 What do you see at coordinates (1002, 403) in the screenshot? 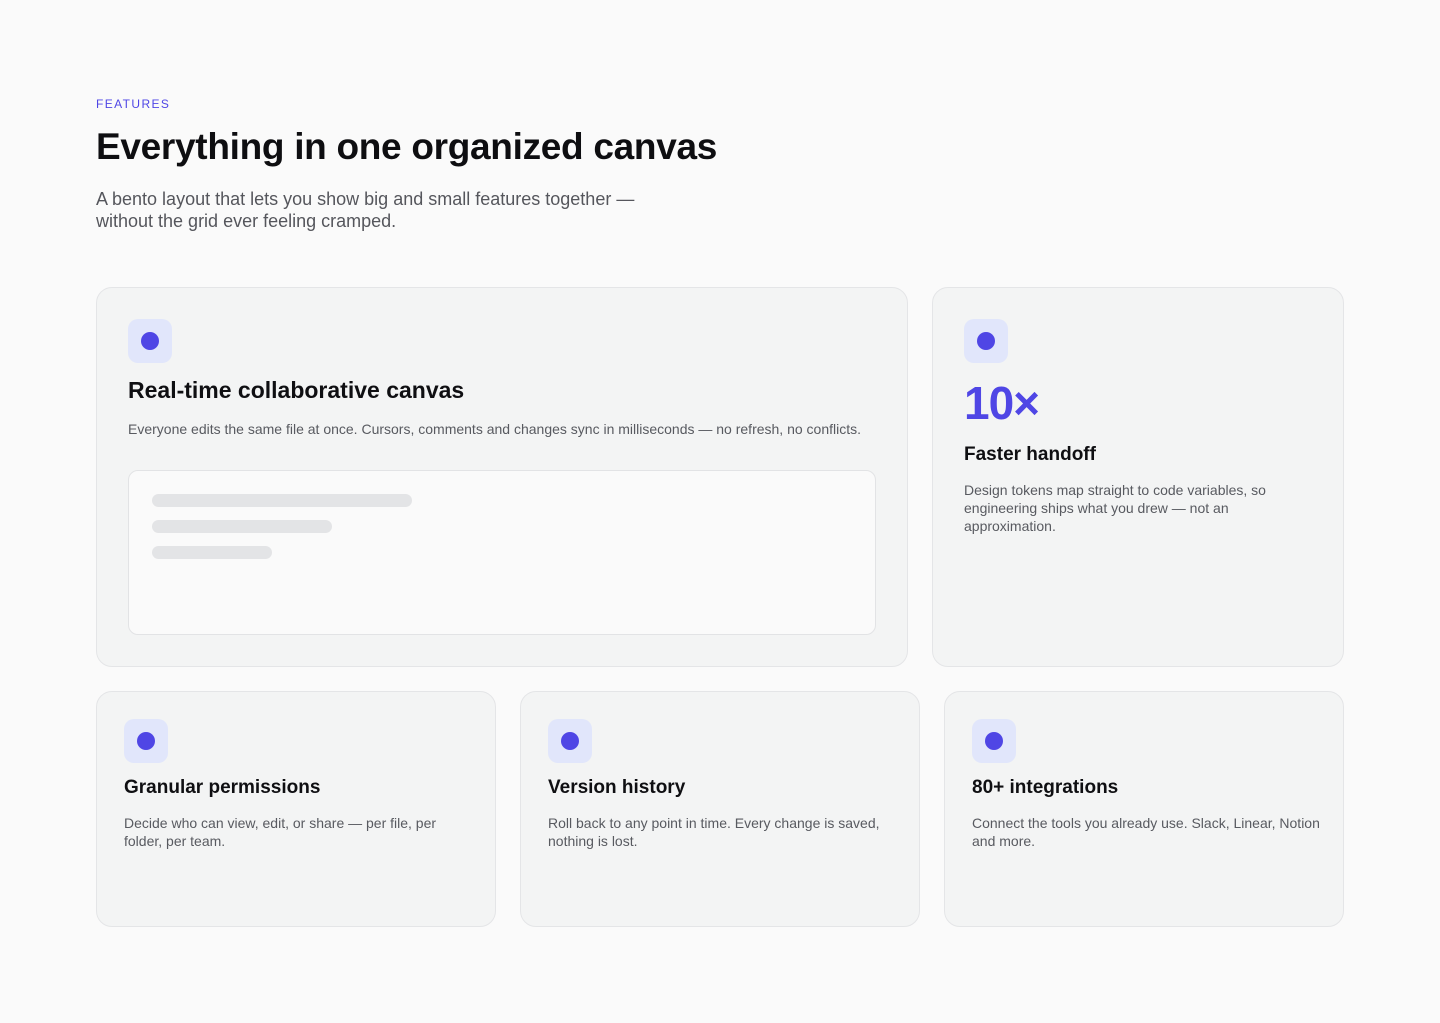
I see `stat-value: 10×` at bounding box center [1002, 403].